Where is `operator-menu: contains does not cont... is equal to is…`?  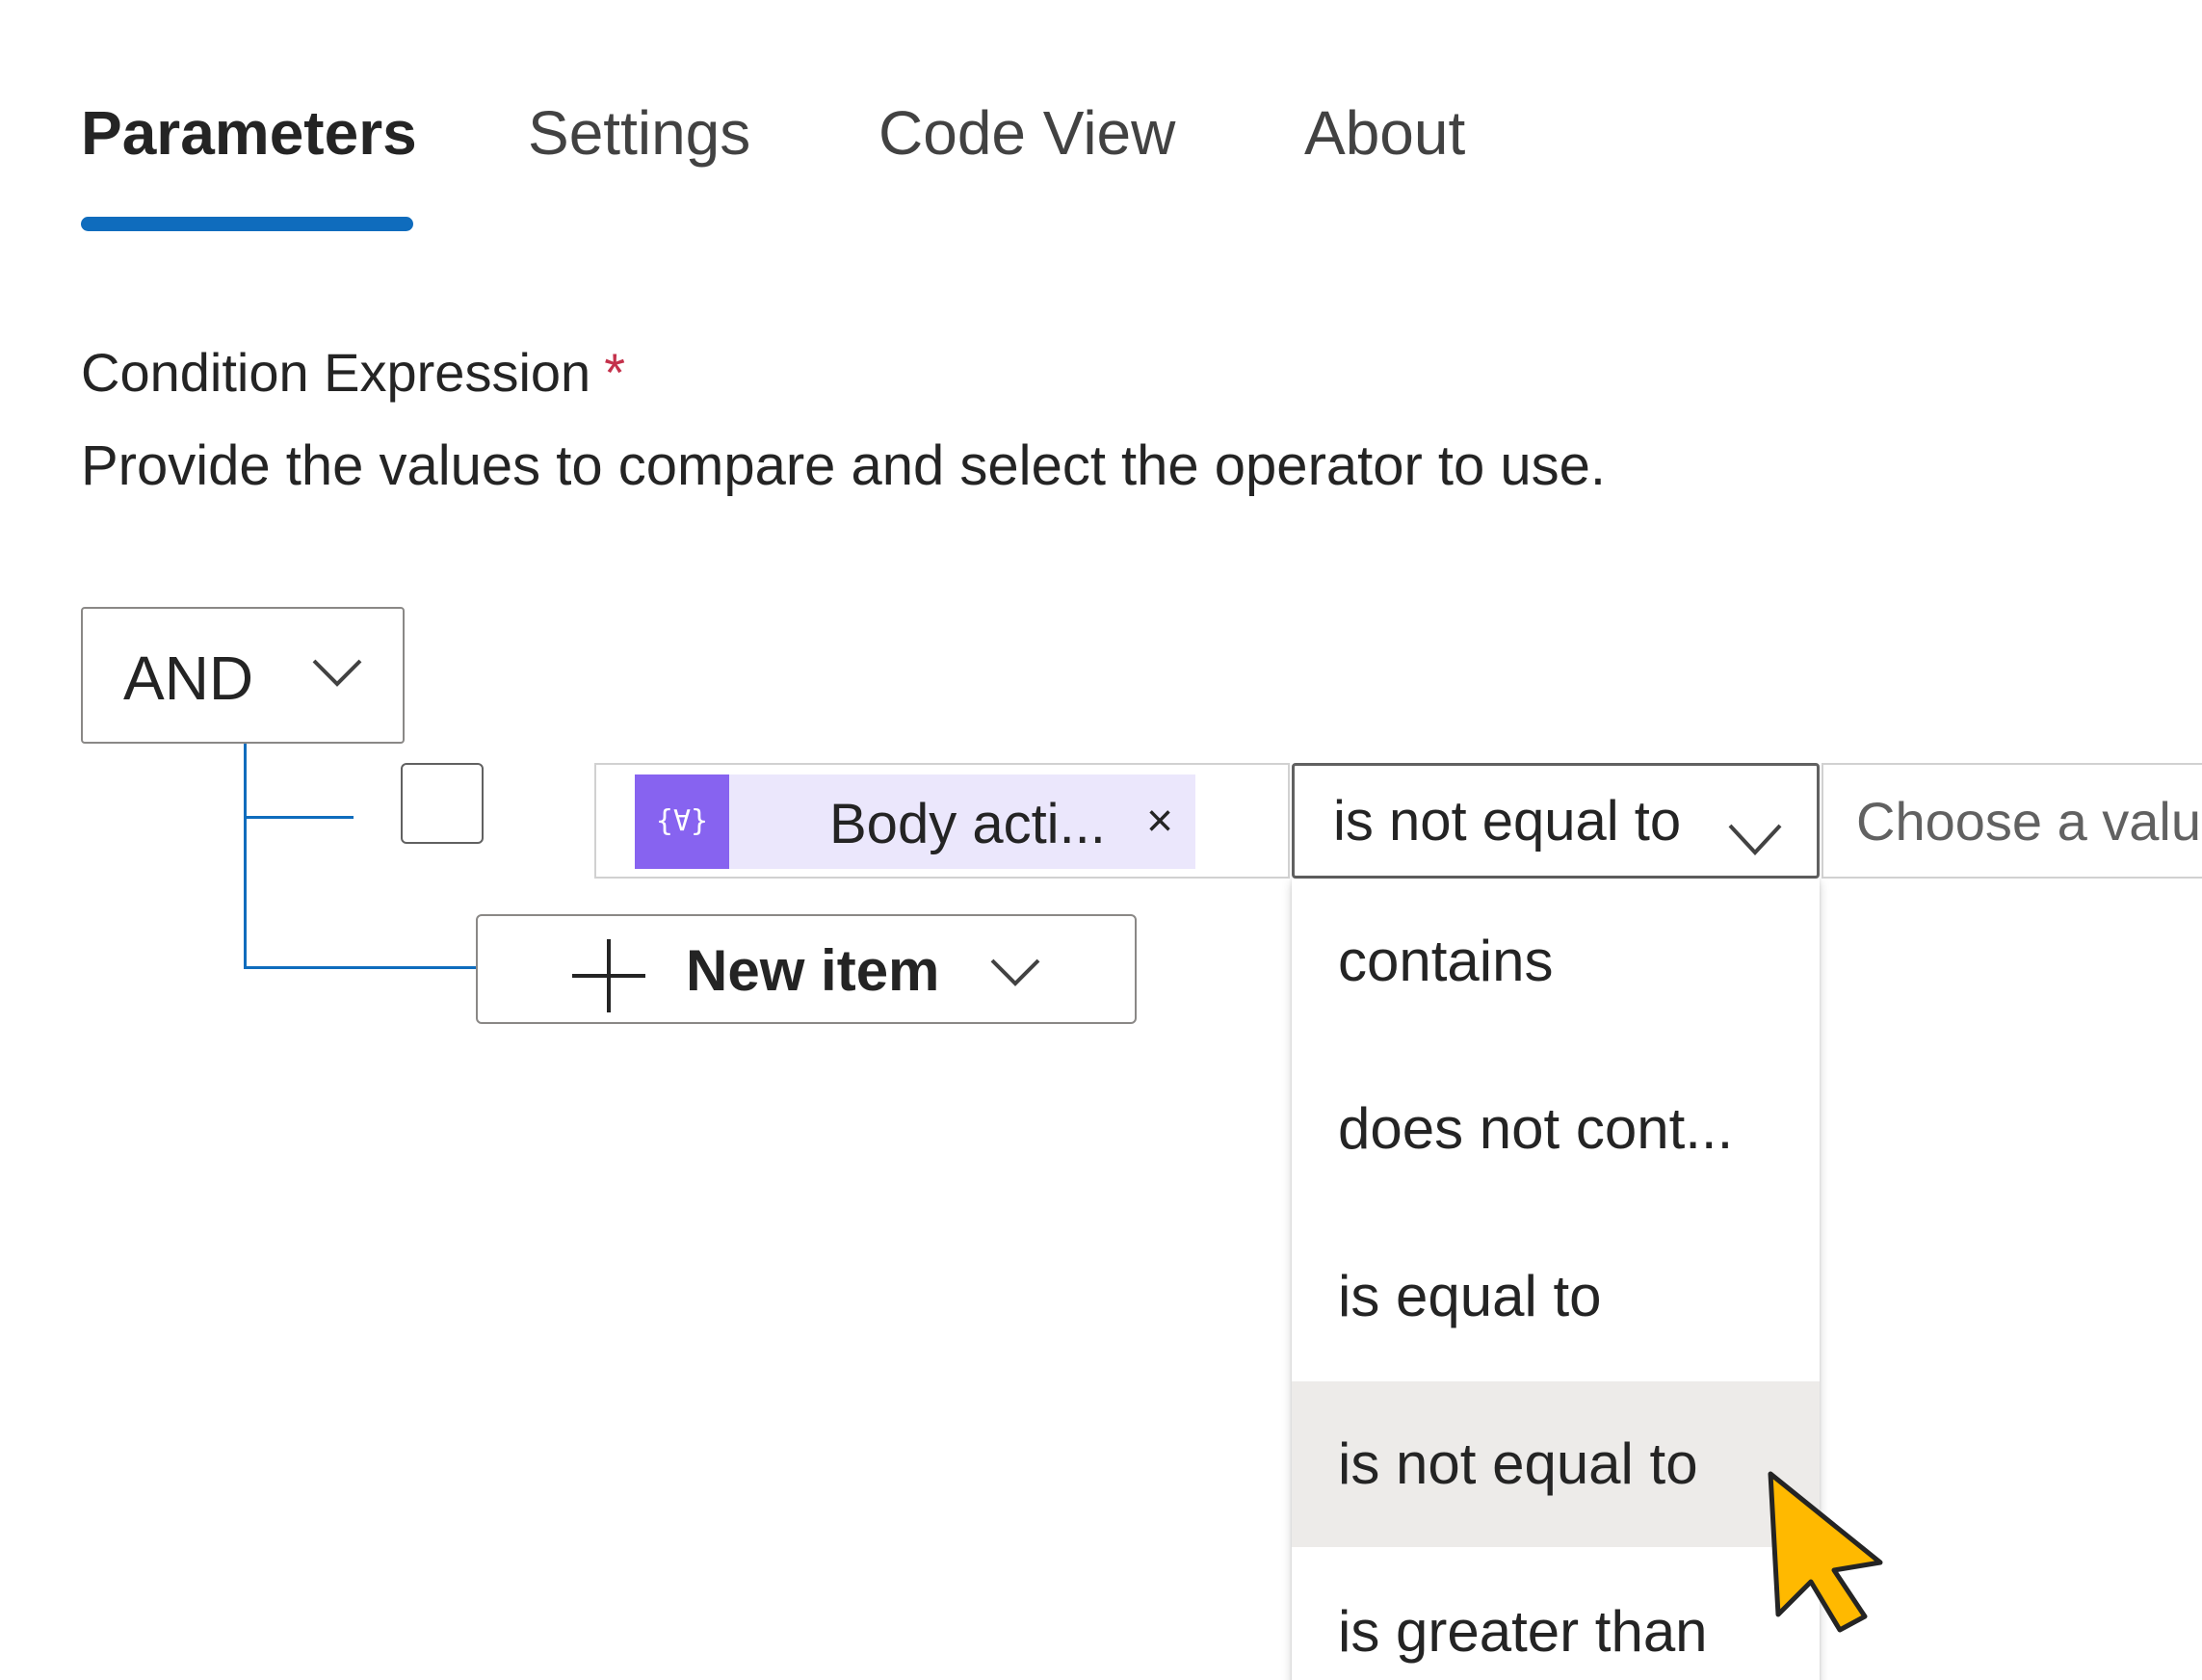
operator-menu: contains does not cont... is equal to is… is located at coordinates (1556, 1279).